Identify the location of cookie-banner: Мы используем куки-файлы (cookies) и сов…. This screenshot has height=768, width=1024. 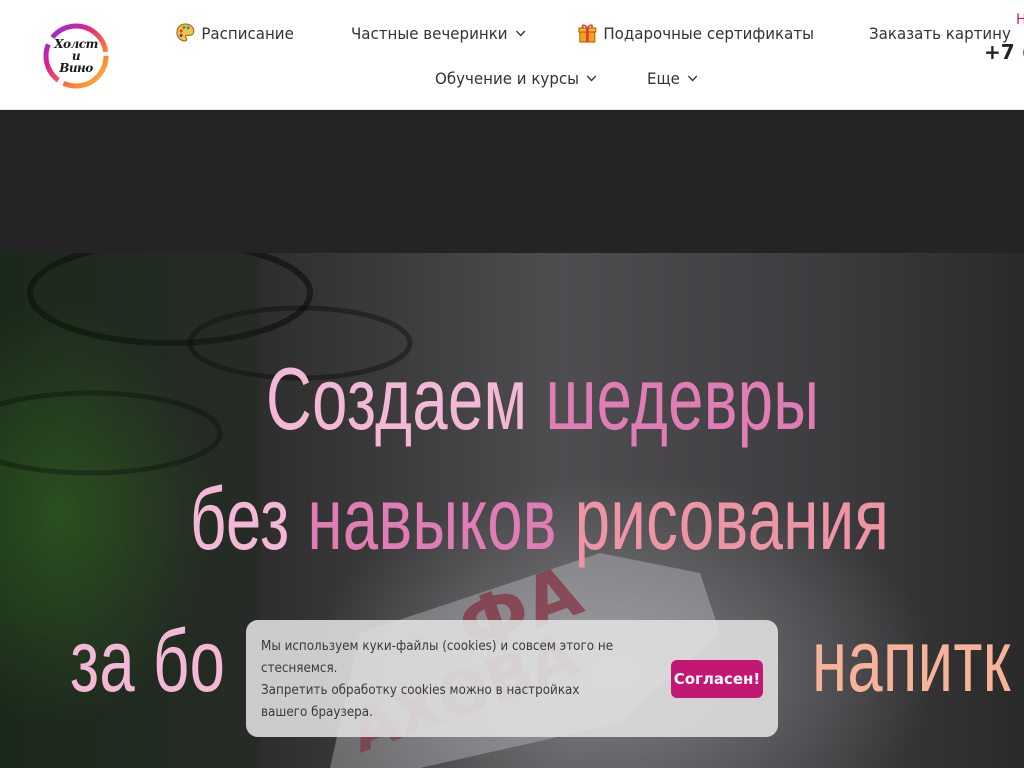
(512, 678).